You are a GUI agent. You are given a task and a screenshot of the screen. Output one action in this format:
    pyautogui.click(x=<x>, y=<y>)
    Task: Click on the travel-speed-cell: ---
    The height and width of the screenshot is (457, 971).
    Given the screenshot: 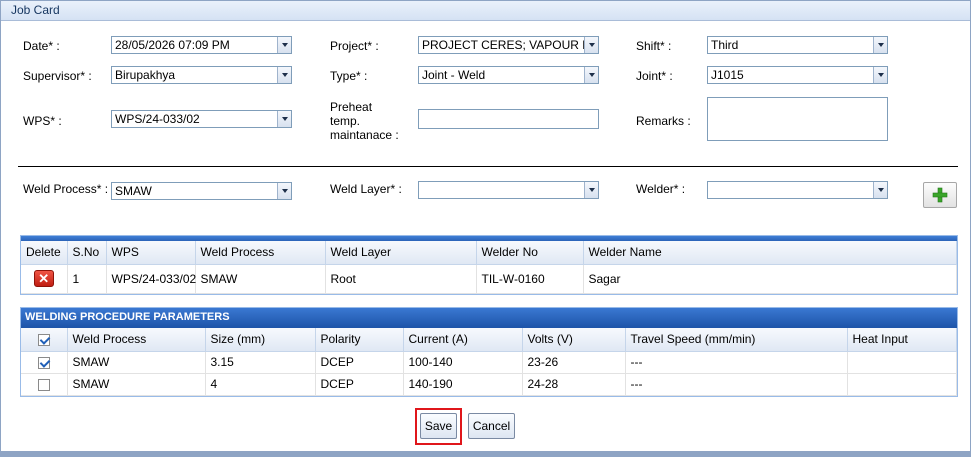 What is the action you would take?
    pyautogui.click(x=736, y=362)
    